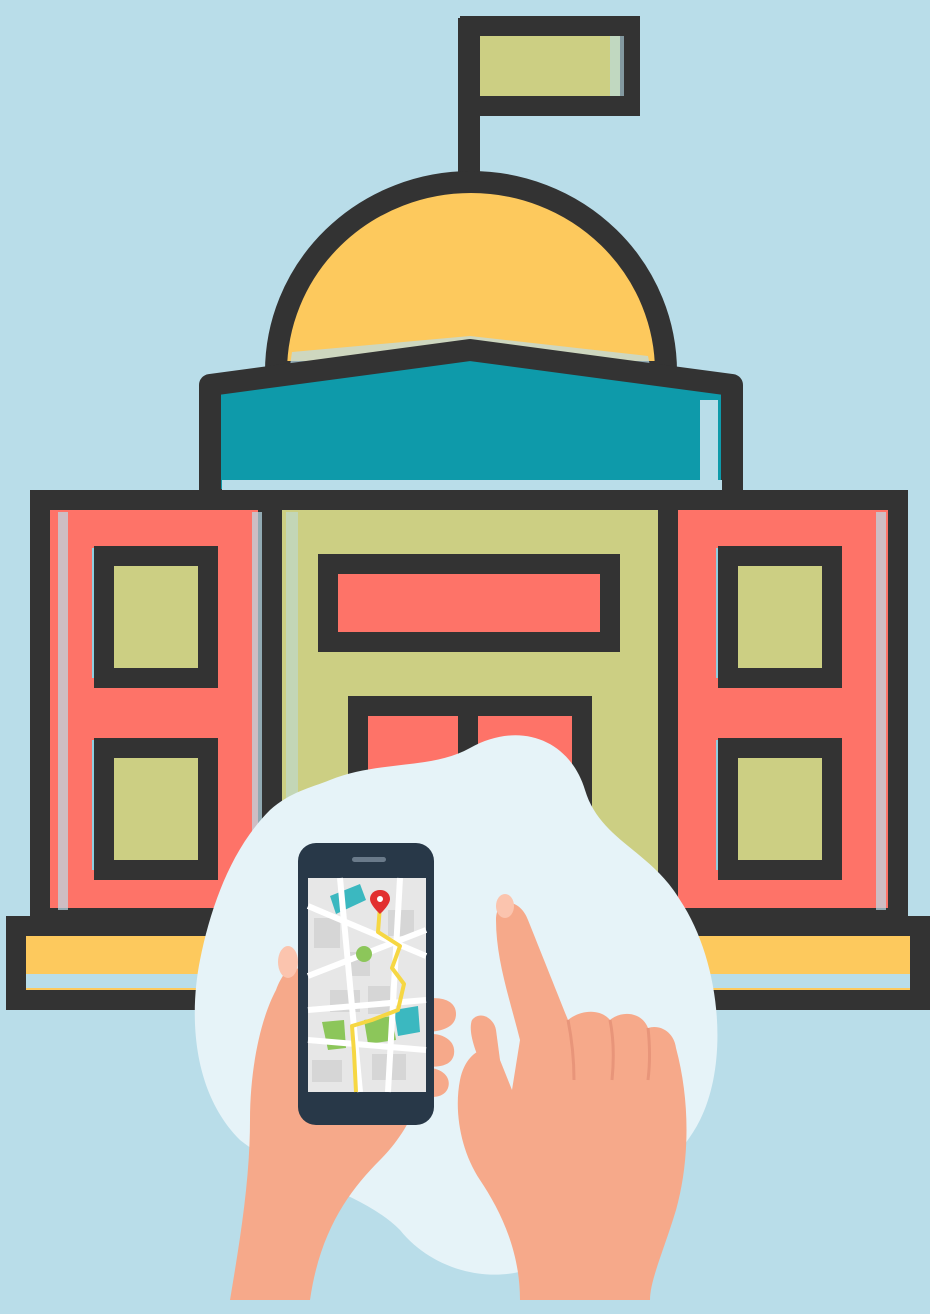 The width and height of the screenshot is (930, 1314). What do you see at coordinates (783, 709) in the screenshot?
I see `right-wing` at bounding box center [783, 709].